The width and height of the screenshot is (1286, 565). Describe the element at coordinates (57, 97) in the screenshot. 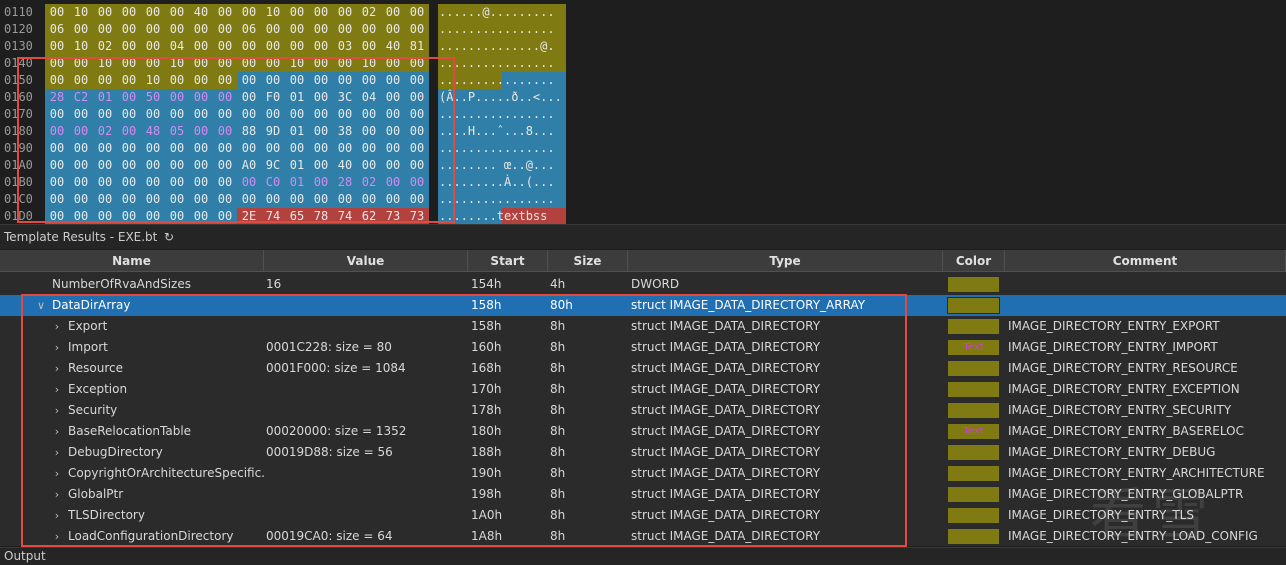

I see `hex-byte: 28` at that location.